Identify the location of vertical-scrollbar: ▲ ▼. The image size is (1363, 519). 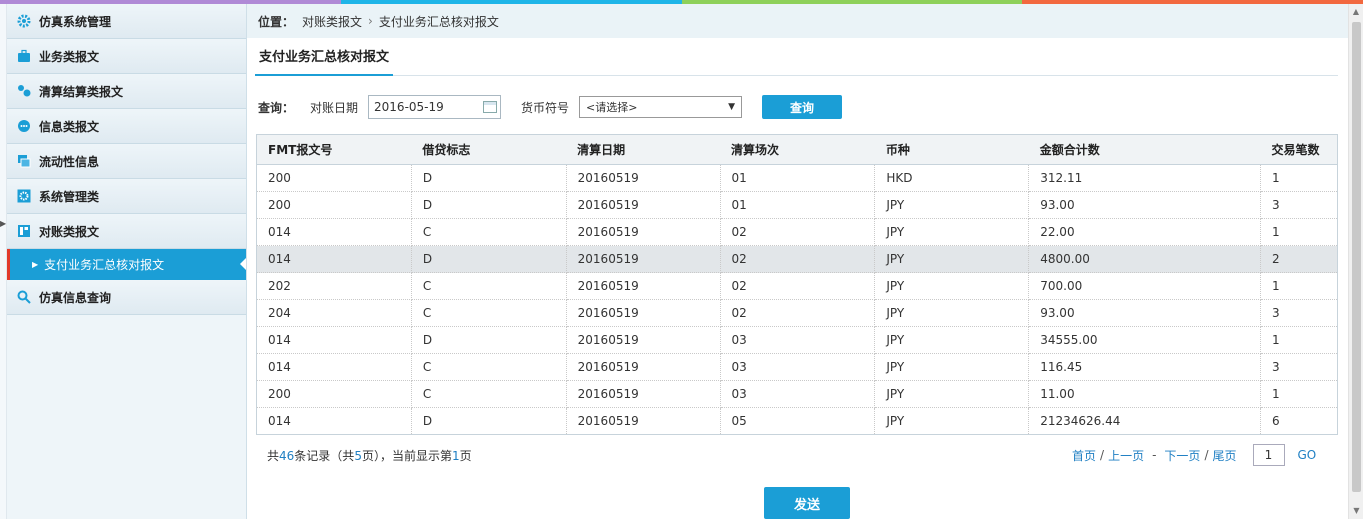
(1355, 261).